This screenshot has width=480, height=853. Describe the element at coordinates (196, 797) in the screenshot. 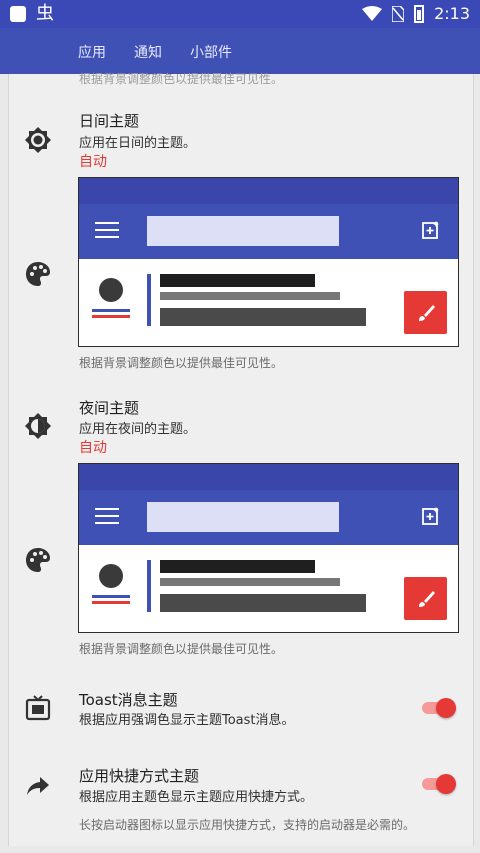

I see `shortcut-theme-subtitle: 根据应用主题色显示主题应用快捷方式。` at that location.